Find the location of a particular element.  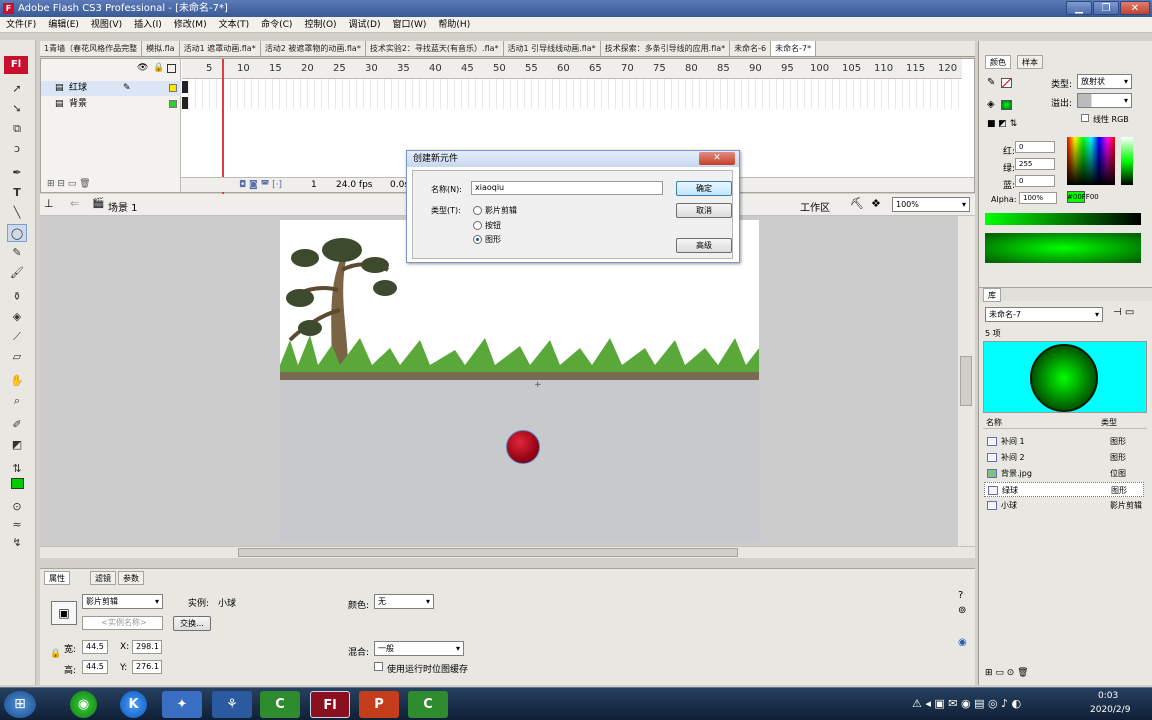

line-tool-icon: ╲ is located at coordinates (17, 213).